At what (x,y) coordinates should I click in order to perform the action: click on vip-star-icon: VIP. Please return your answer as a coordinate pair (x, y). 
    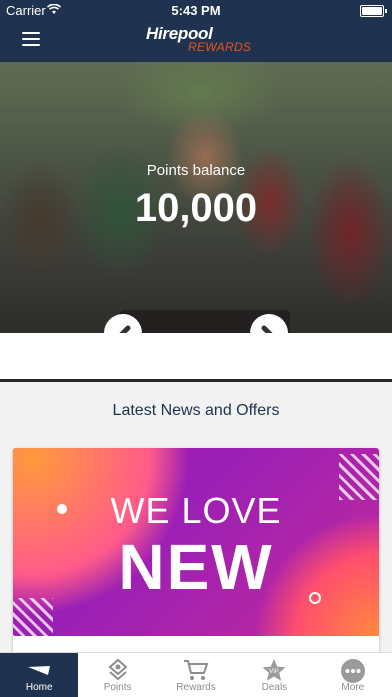
    Looking at the image, I should click on (274, 670).